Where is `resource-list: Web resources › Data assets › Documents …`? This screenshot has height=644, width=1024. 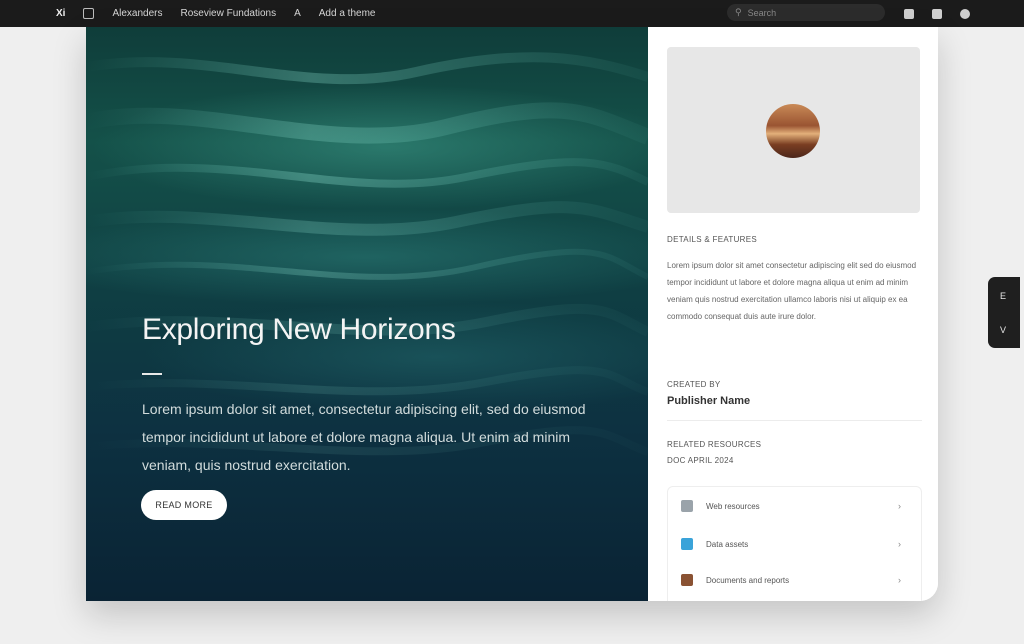 resource-list: Web resources › Data assets › Documents … is located at coordinates (794, 543).